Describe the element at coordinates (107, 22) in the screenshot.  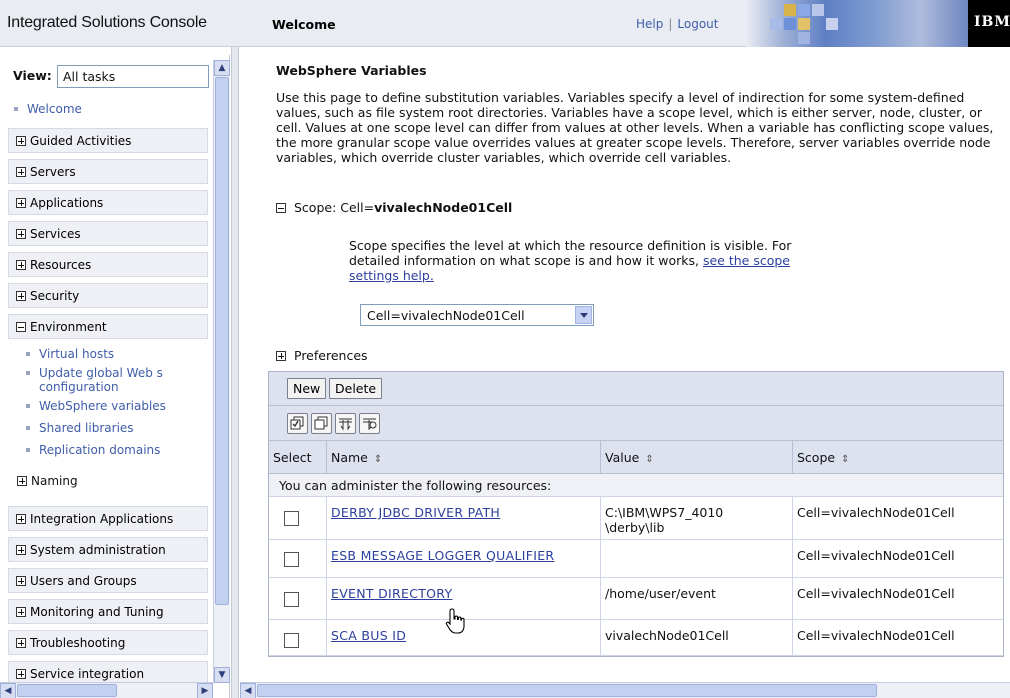
I see `app-title: Integrated Solutions Console` at that location.